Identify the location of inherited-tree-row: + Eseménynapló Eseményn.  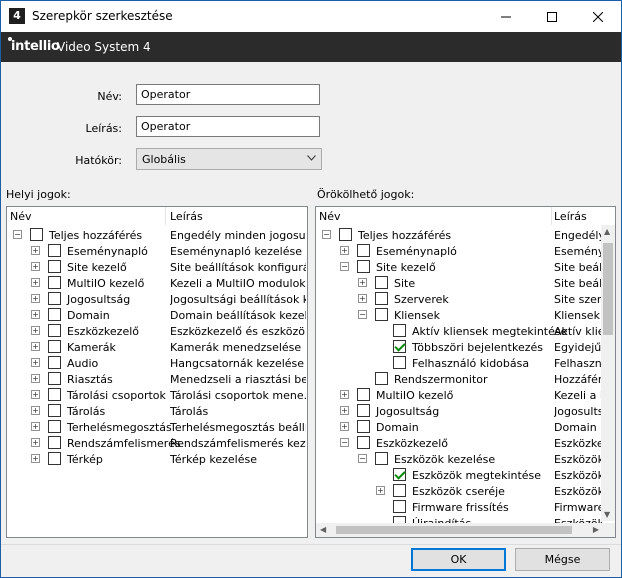
(465, 251).